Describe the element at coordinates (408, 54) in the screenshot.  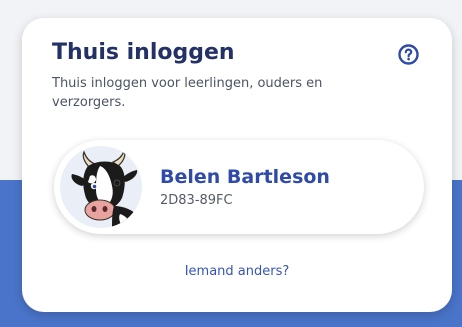
I see `help-icon` at that location.